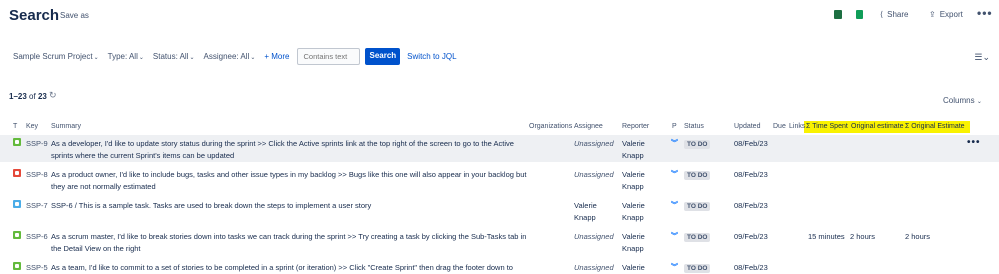  Describe the element at coordinates (17, 204) in the screenshot. I see `task-icon` at that location.